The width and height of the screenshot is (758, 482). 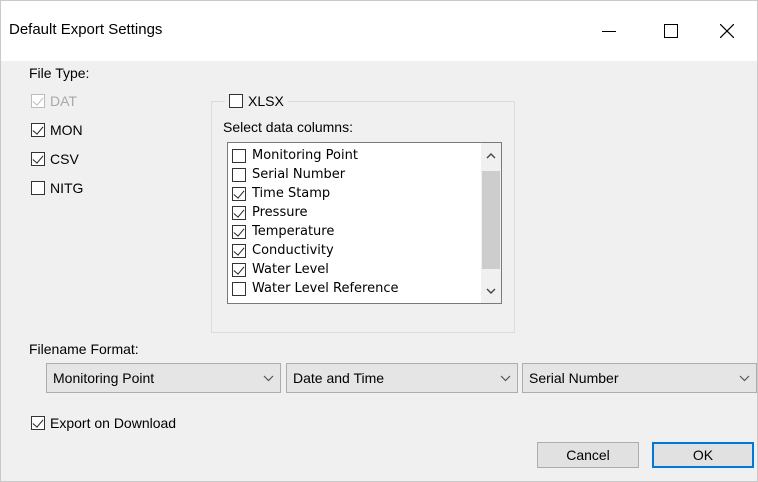 What do you see at coordinates (305, 155) in the screenshot?
I see `list-item-label: Monitoring Point` at bounding box center [305, 155].